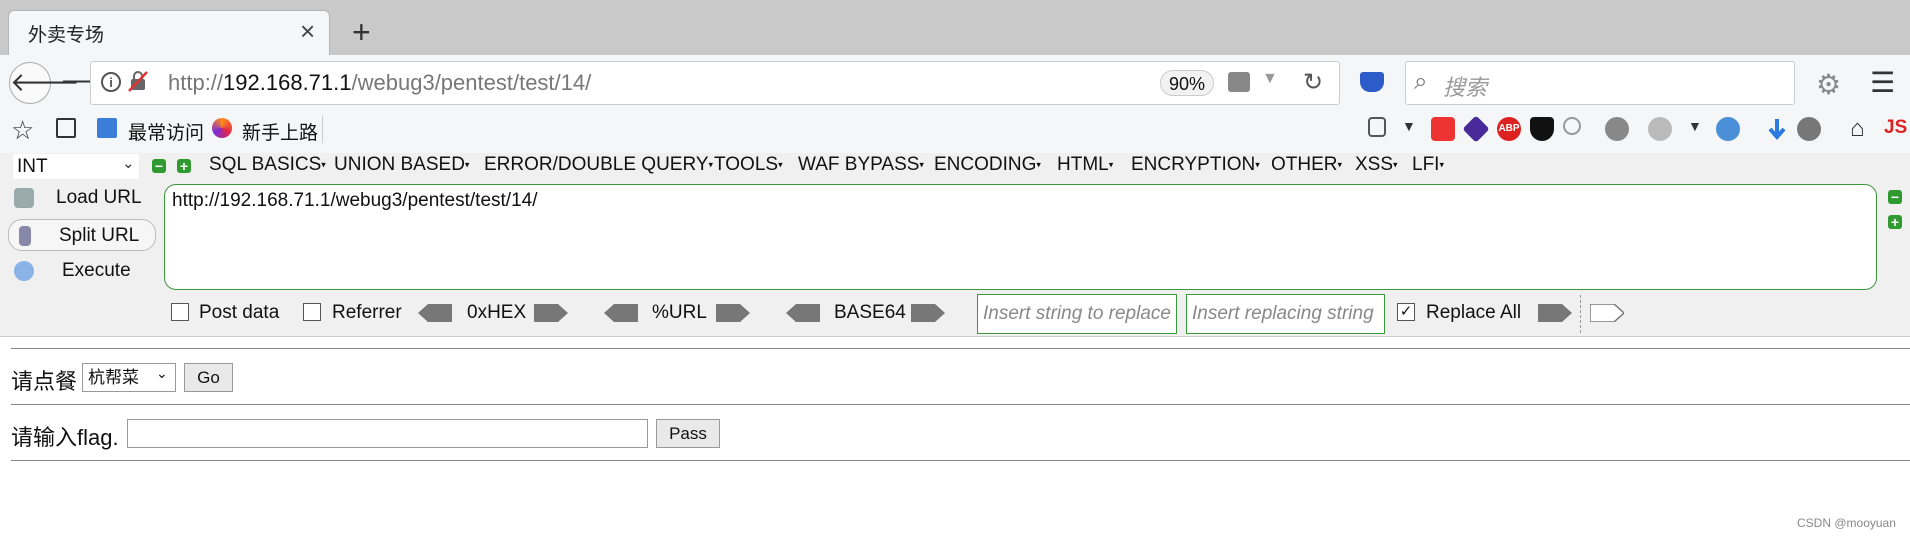  I want to click on drive-icon, so click(1239, 82).